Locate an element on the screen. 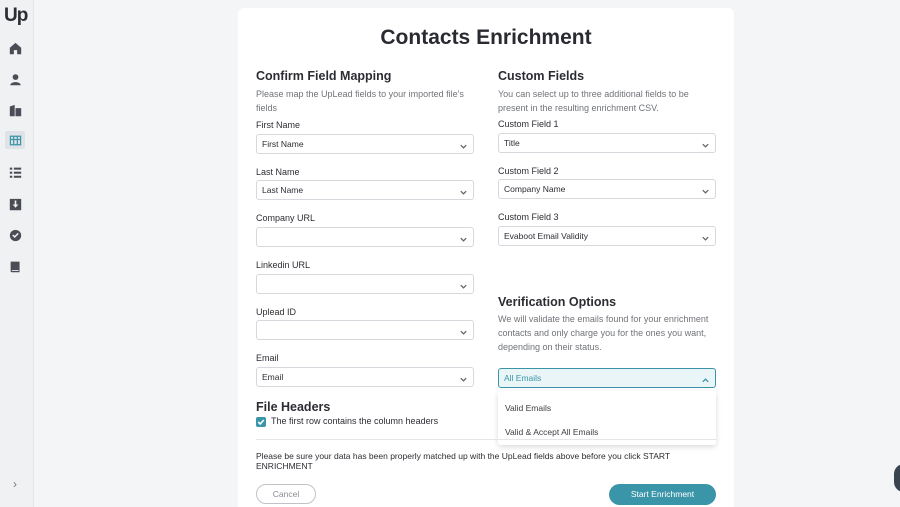 Image resolution: width=900 pixels, height=507 pixels. table-icon is located at coordinates (15, 140).